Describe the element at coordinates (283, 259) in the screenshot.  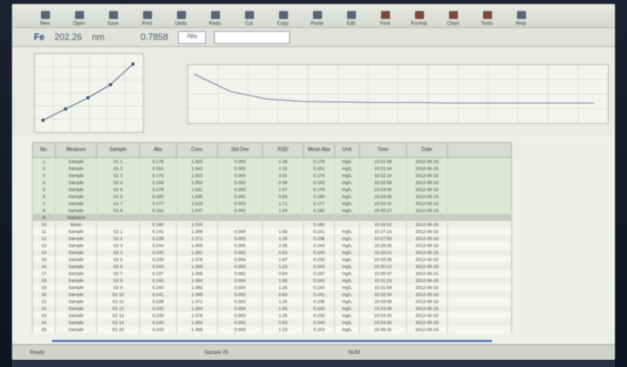
I see `table-cell: 1.67` at that location.